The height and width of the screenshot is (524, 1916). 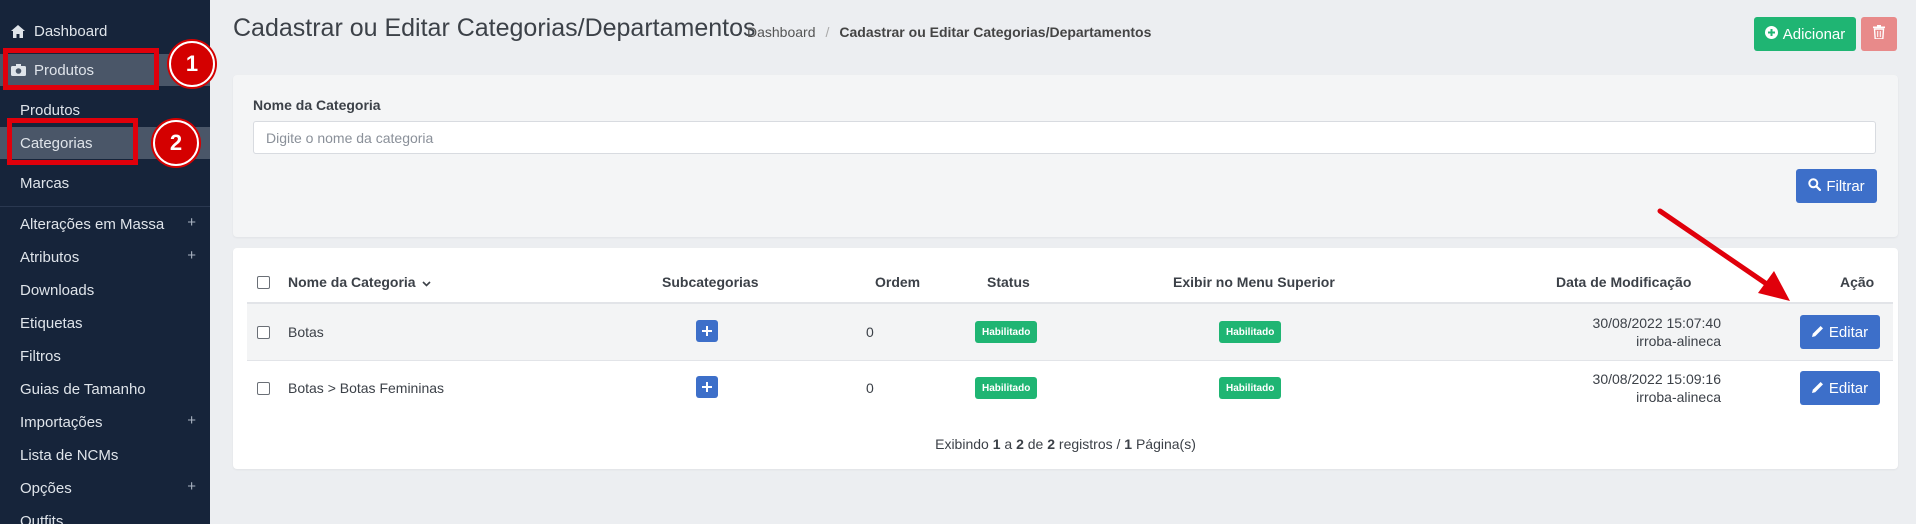 What do you see at coordinates (71, 31) in the screenshot?
I see `sidebar-item-label: Dashboard` at bounding box center [71, 31].